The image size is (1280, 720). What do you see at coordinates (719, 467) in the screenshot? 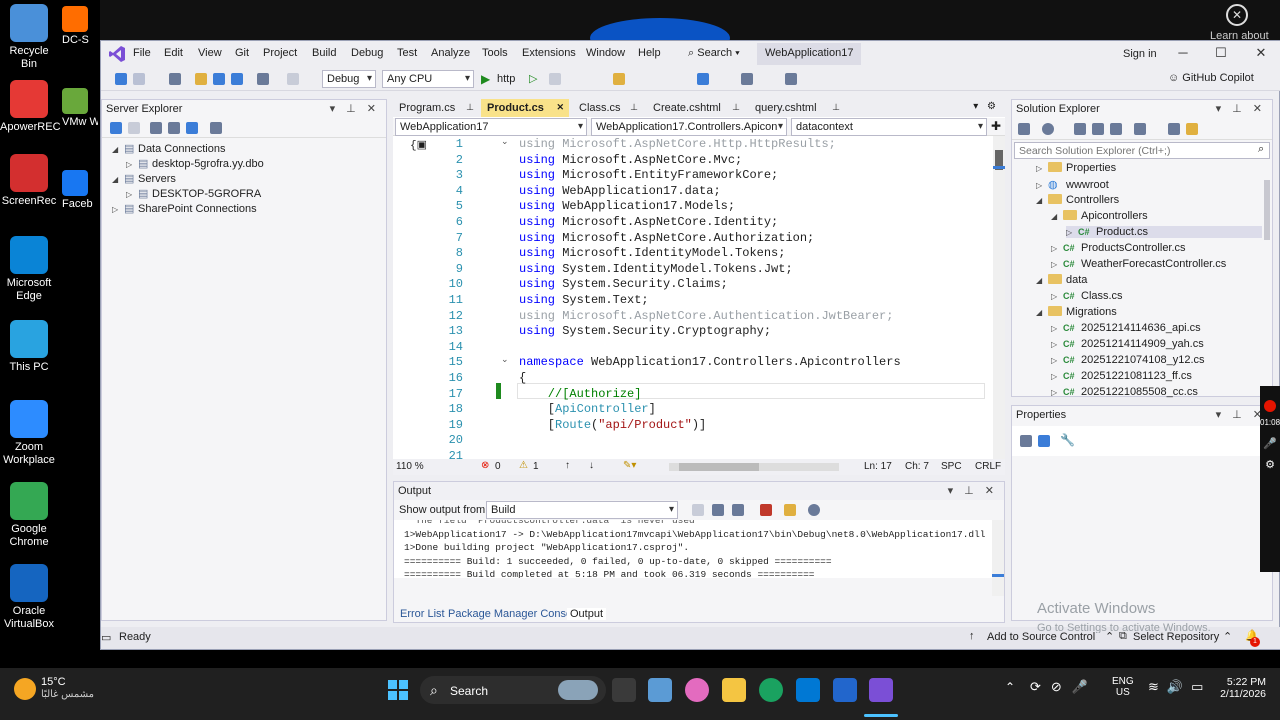
I see `horizontal-scroll-thumb` at bounding box center [719, 467].